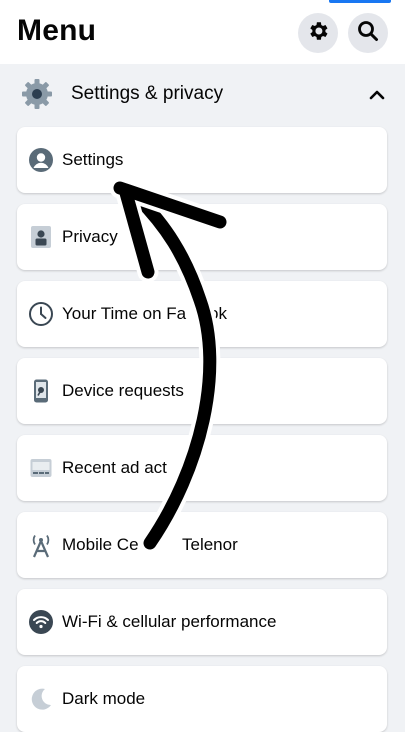 The height and width of the screenshot is (732, 405). What do you see at coordinates (41, 622) in the screenshot?
I see `wifi-icon` at bounding box center [41, 622].